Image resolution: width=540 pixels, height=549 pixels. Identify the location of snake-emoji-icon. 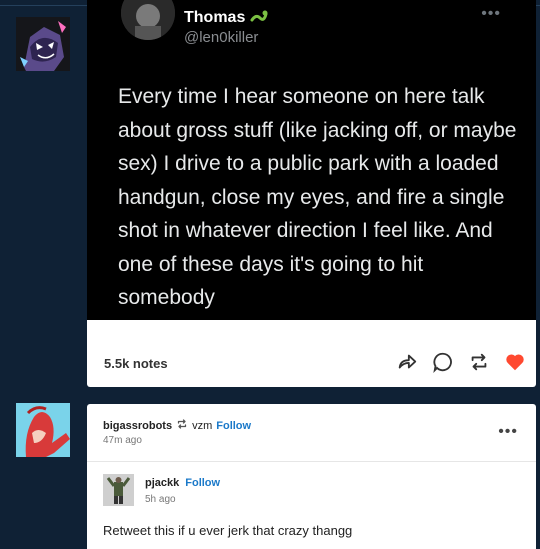
(259, 17).